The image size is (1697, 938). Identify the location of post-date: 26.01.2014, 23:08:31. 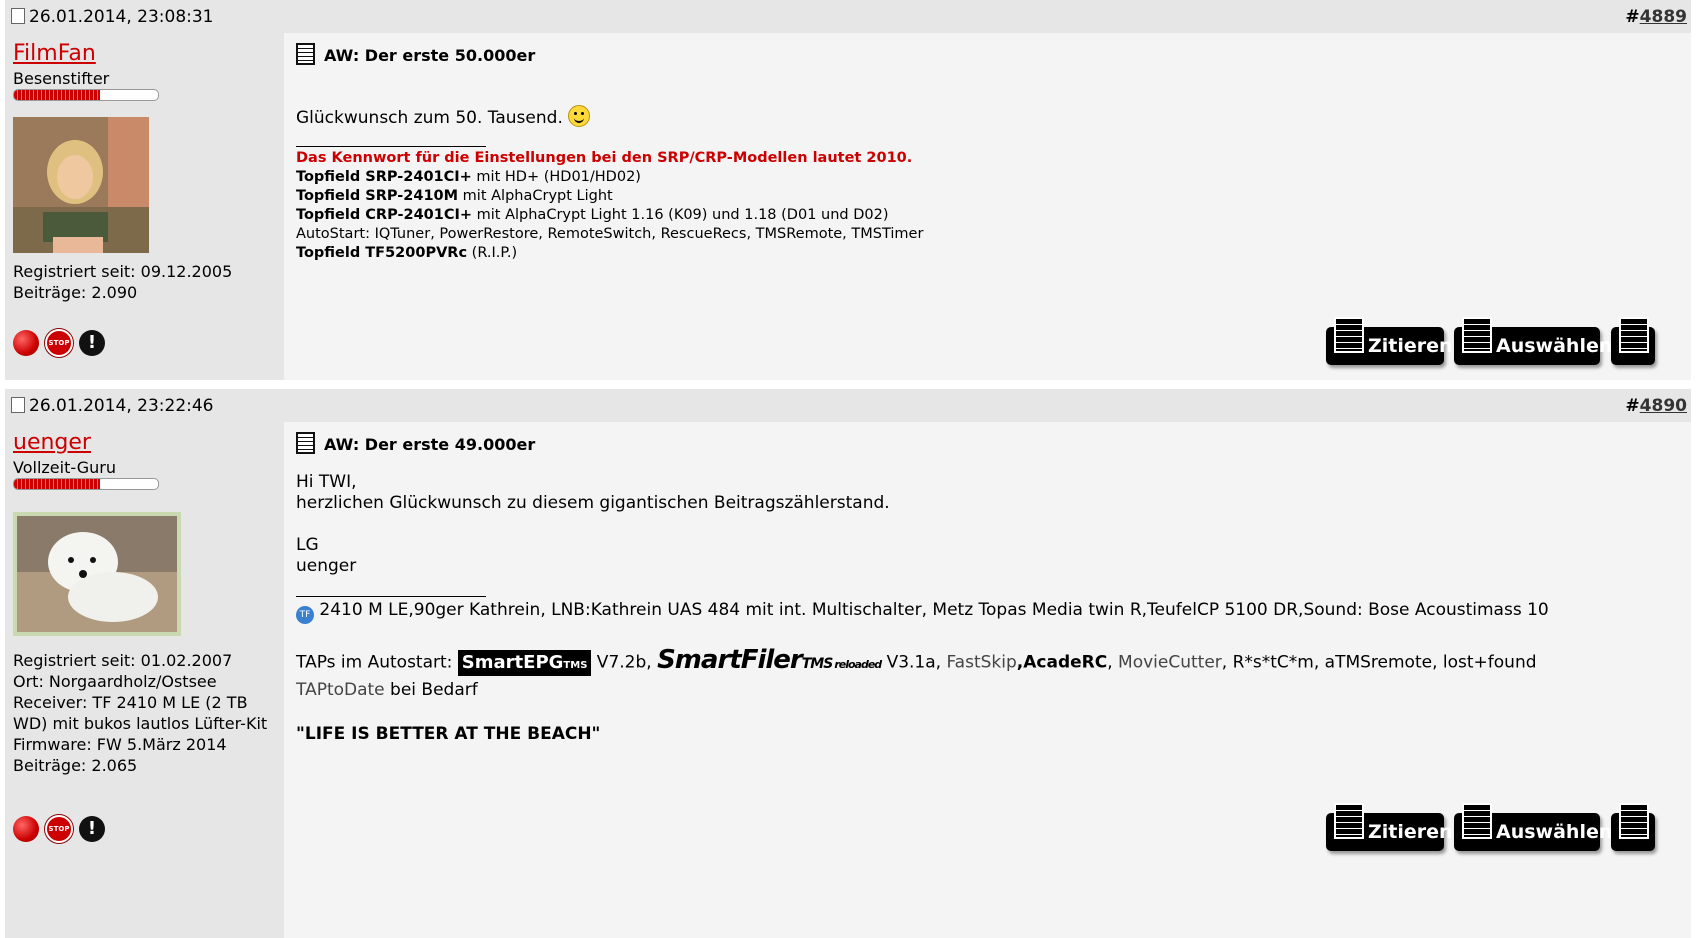
(112, 17).